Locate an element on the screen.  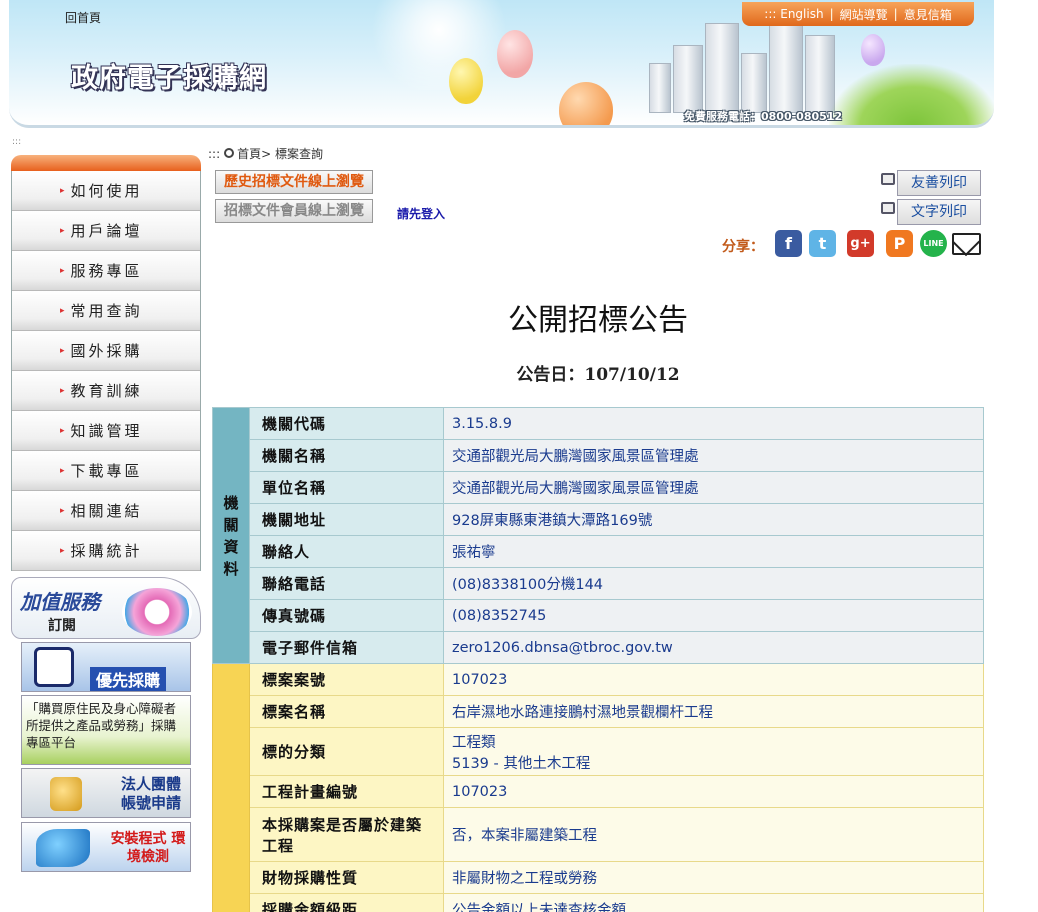
sidebar-item-label: 服務專區 is located at coordinates (106, 271).